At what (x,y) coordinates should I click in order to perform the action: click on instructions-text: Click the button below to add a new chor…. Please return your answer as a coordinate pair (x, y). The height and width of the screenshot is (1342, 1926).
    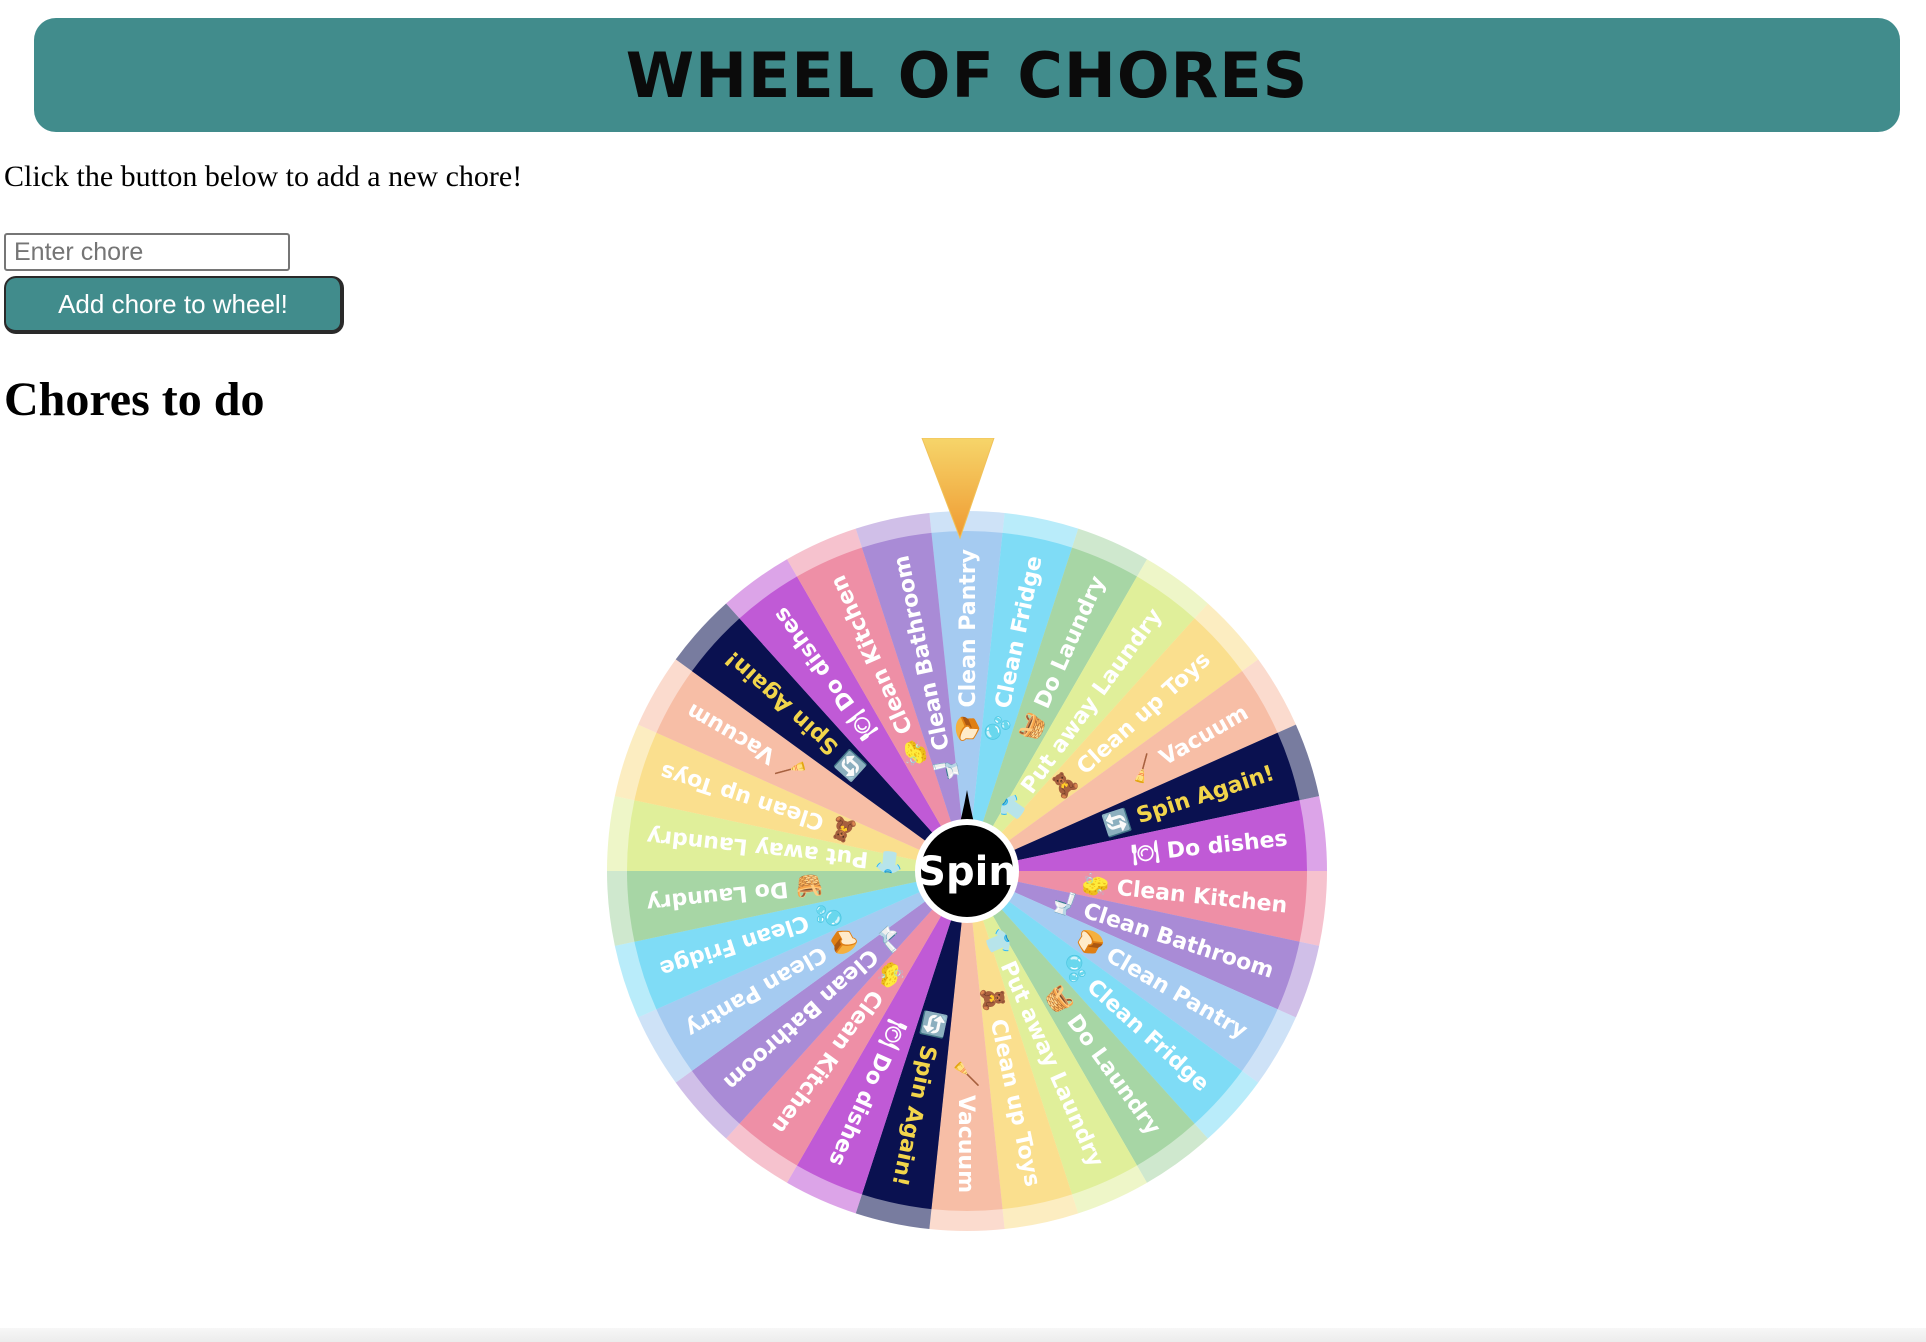
    Looking at the image, I should click on (263, 176).